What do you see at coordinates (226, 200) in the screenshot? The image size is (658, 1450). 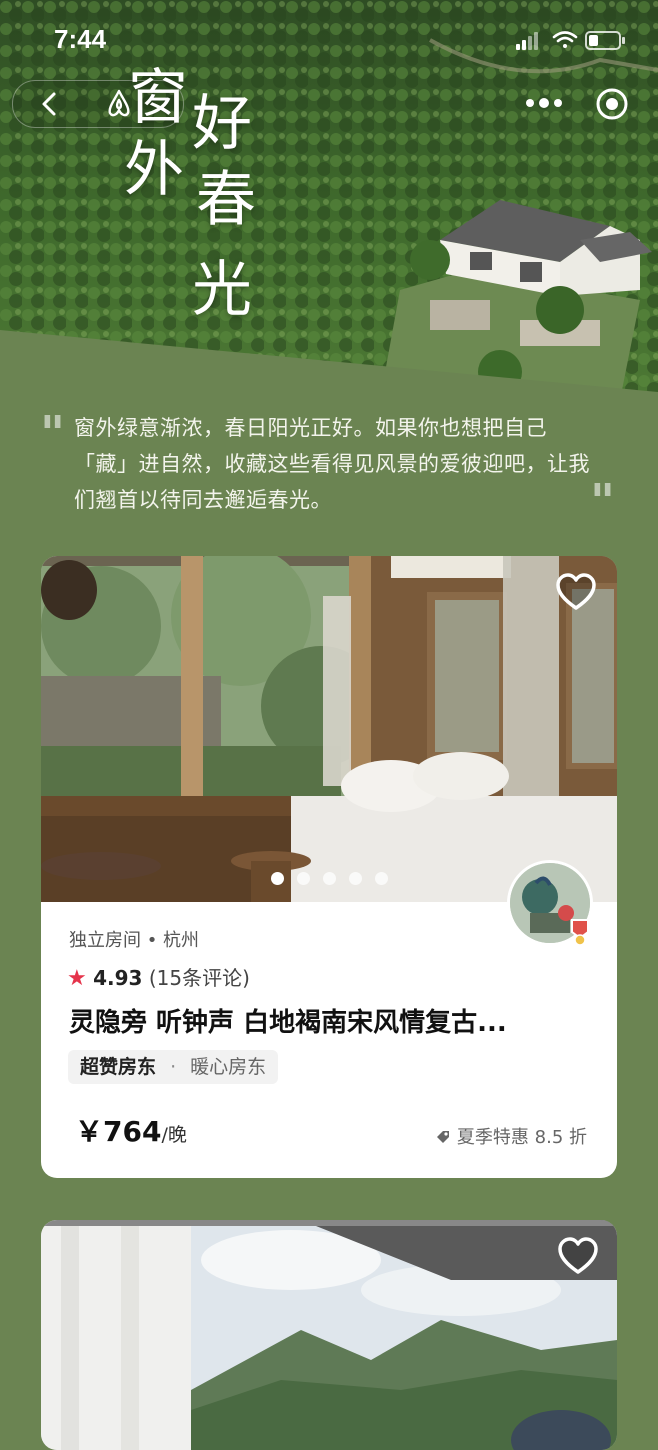 I see `hero-title-char: 春` at bounding box center [226, 200].